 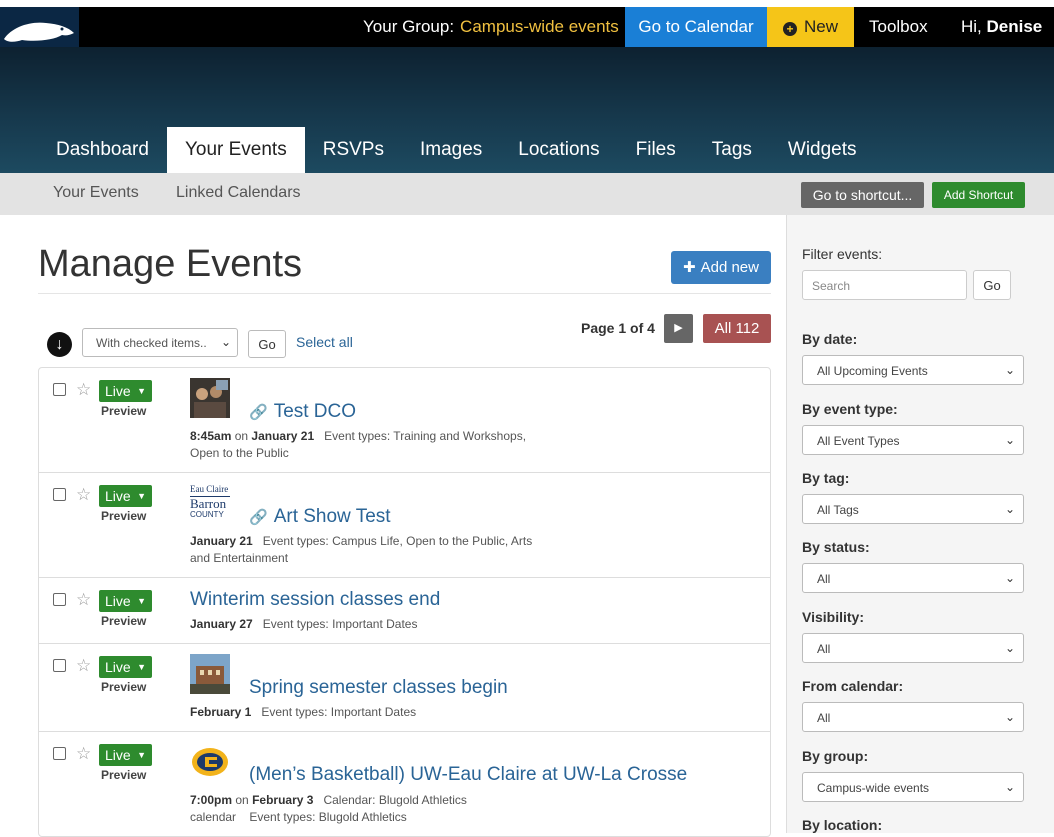 What do you see at coordinates (239, 558) in the screenshot?
I see `event-types-cont: and Entertainment` at bounding box center [239, 558].